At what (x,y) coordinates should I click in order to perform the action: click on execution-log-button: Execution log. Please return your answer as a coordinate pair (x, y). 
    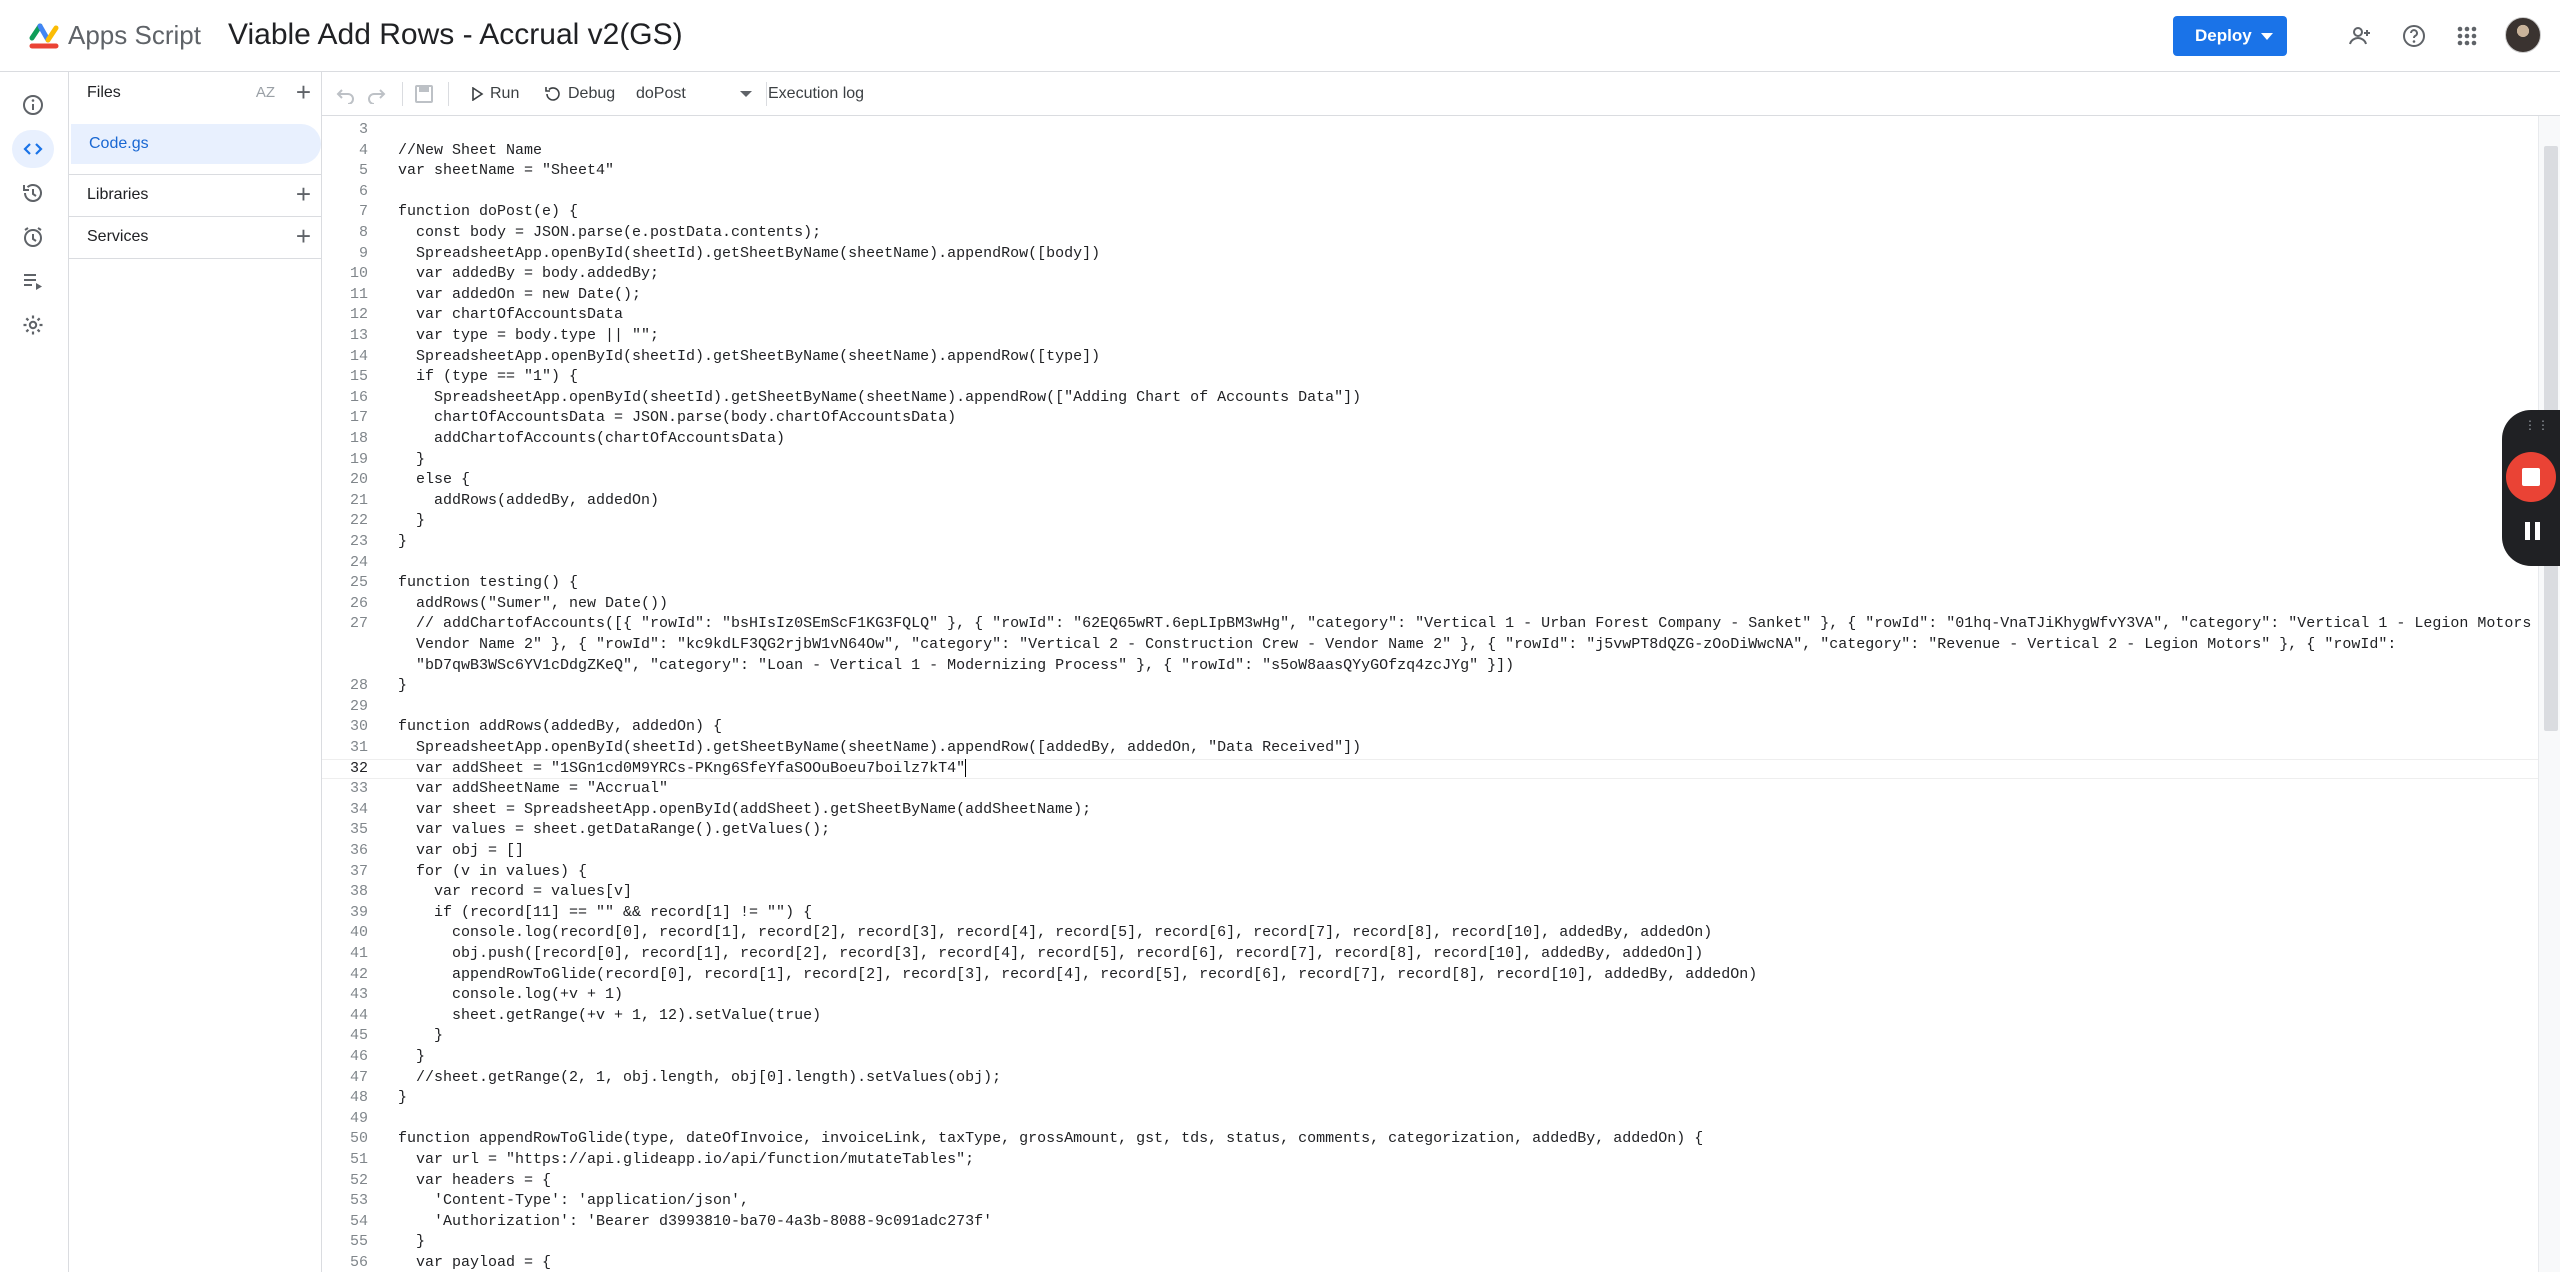
    Looking at the image, I should click on (816, 94).